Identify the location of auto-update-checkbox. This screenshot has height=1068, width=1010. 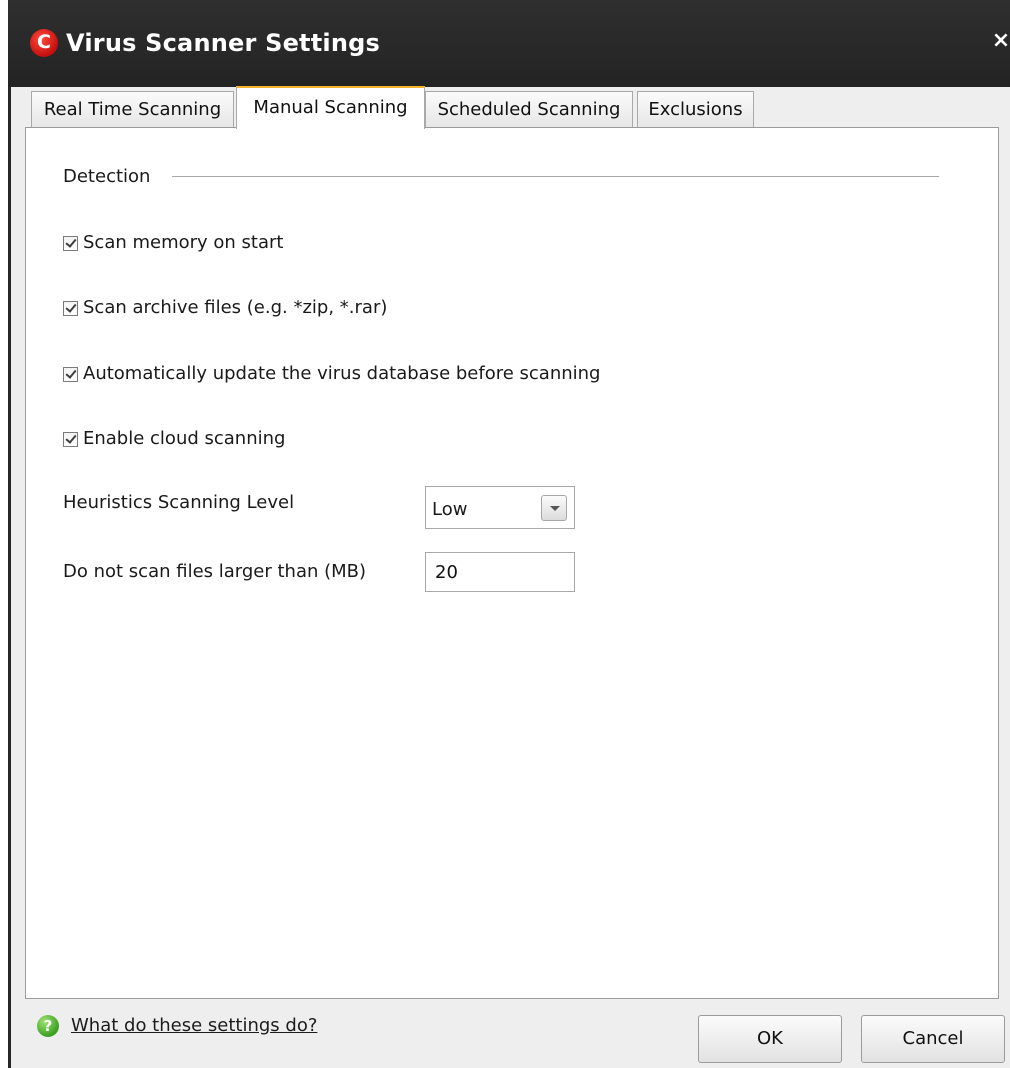
(70, 374).